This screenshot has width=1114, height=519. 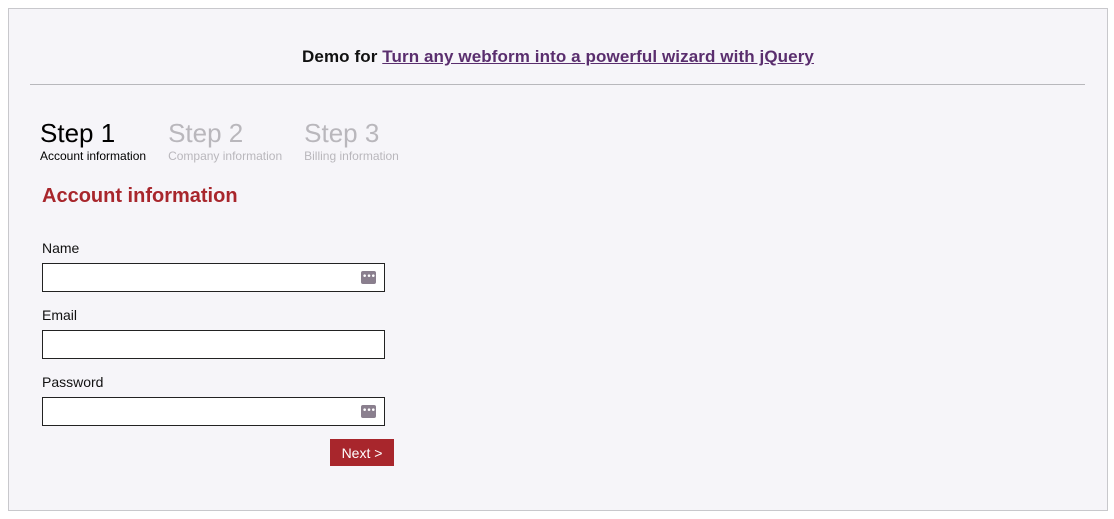 What do you see at coordinates (206, 133) in the screenshot?
I see `step-2-title: Step 2` at bounding box center [206, 133].